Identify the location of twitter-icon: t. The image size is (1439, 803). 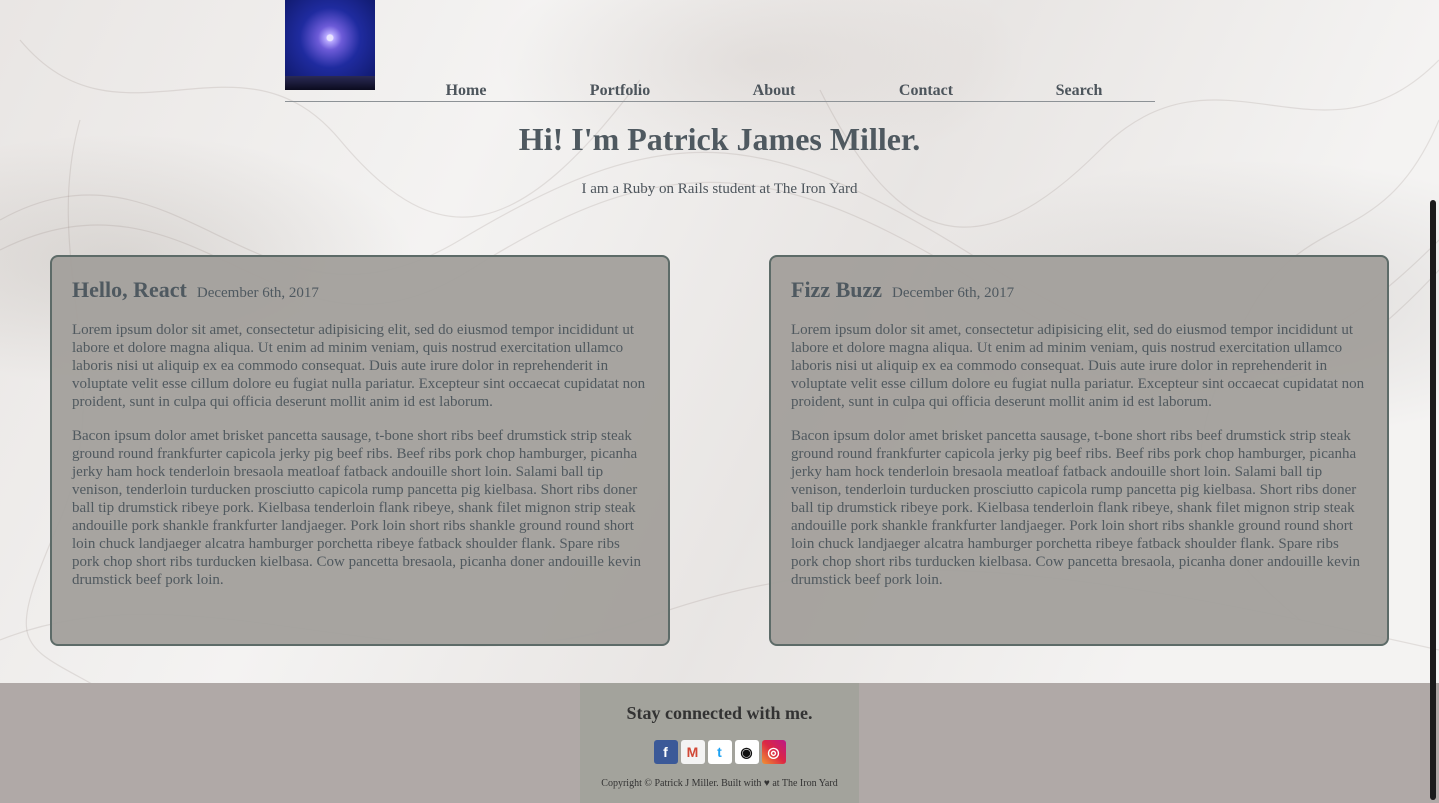
(719, 752).